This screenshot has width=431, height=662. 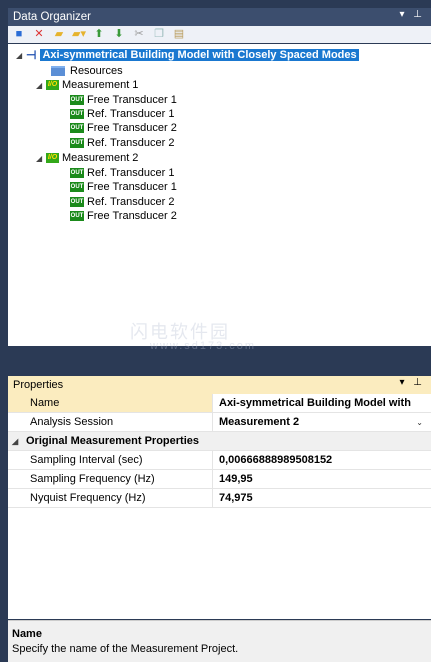 I want to click on property-category: ◢ Original Measurement Properties, so click(x=219, y=441).